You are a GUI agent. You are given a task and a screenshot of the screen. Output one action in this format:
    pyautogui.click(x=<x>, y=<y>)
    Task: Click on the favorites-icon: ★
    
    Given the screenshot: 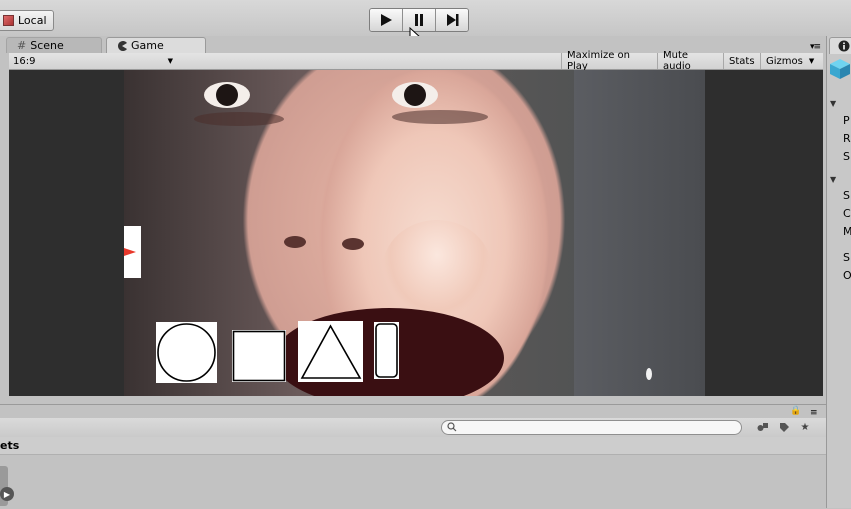 What is the action you would take?
    pyautogui.click(x=805, y=427)
    